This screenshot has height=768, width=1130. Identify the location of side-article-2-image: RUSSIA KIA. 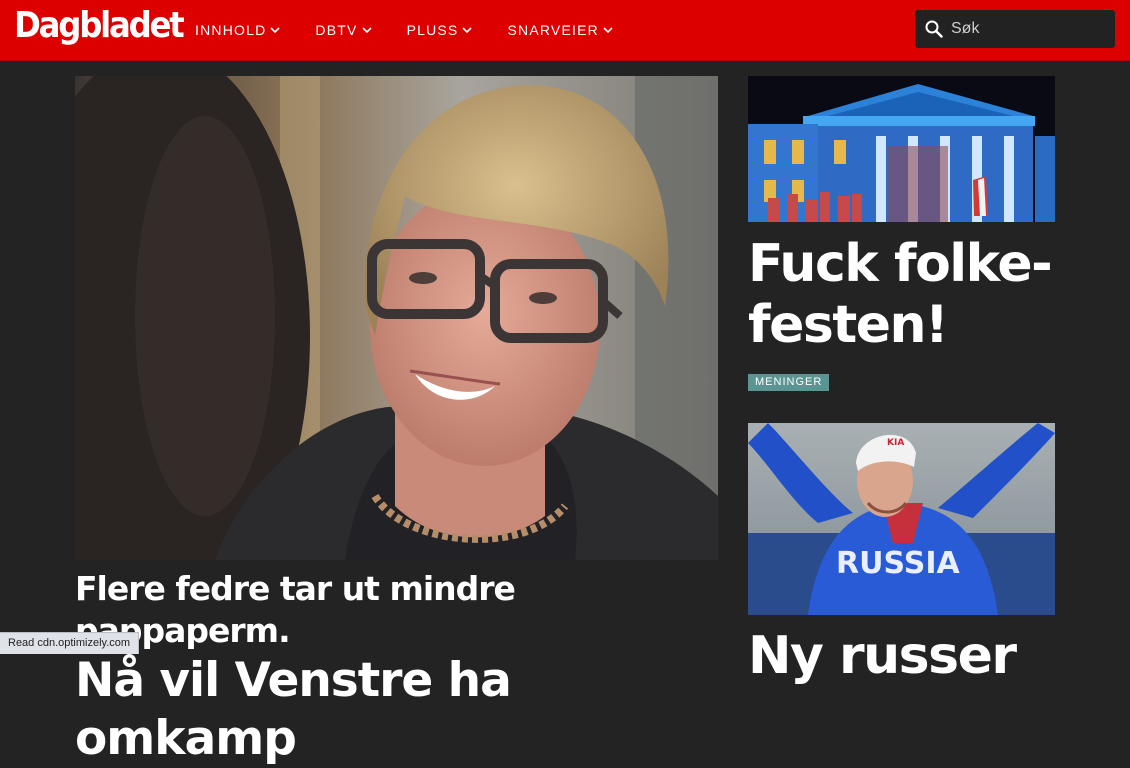
(901, 519).